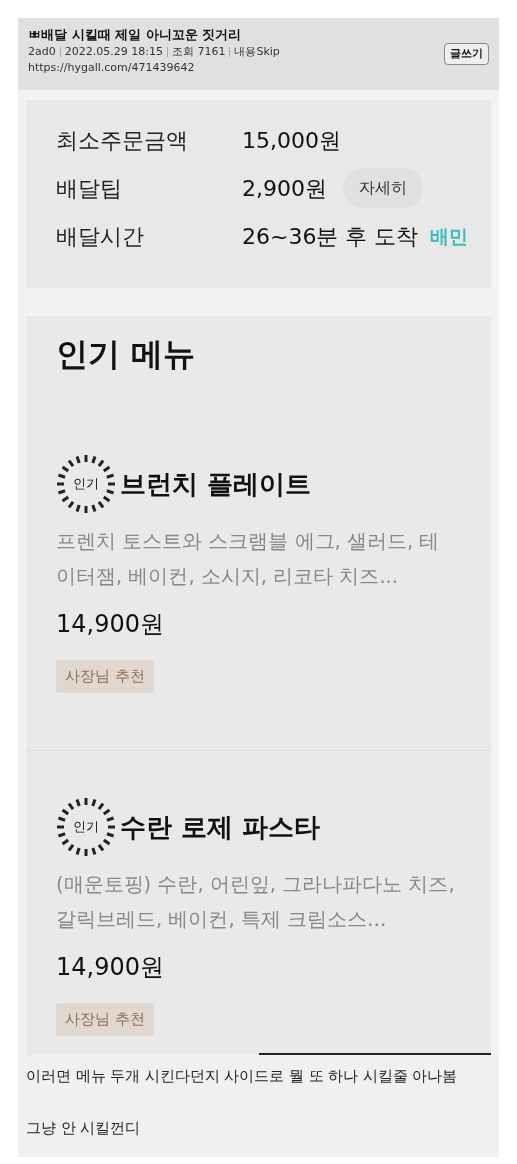  I want to click on post-title: ㅃ배달 시킬때 제일 아니꼬운 짓거리, so click(135, 35).